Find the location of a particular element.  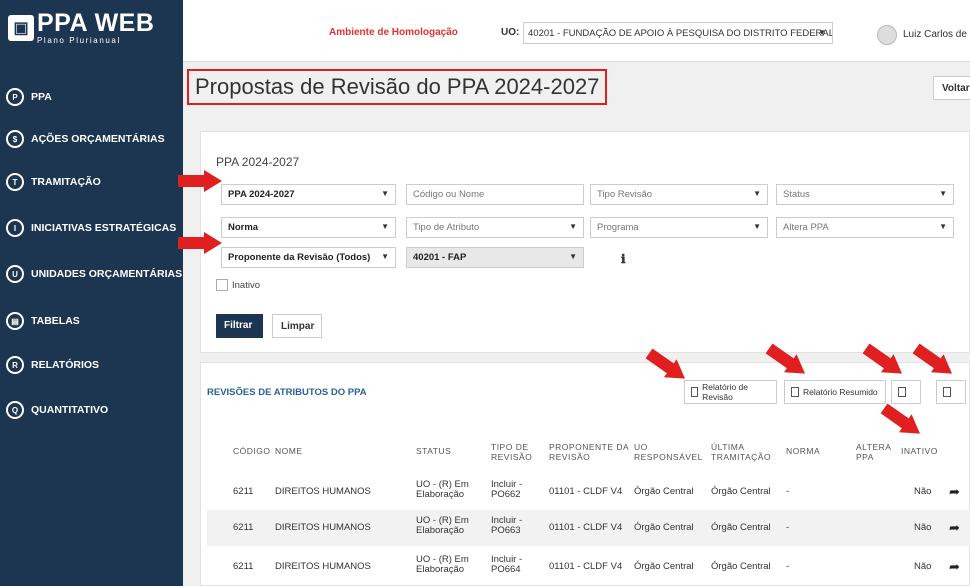

cell-uo: Órgão Central is located at coordinates (664, 527).